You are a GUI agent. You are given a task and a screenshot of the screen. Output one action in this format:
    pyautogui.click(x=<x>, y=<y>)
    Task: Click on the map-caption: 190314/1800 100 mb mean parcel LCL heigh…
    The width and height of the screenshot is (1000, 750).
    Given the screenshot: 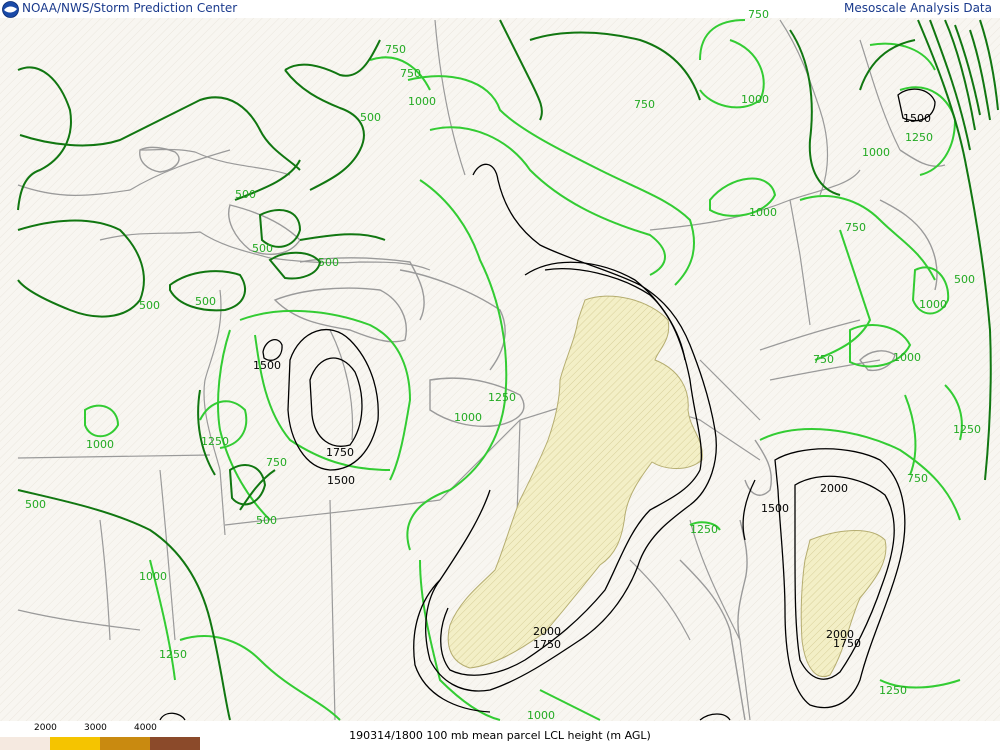 What is the action you would take?
    pyautogui.click(x=500, y=735)
    